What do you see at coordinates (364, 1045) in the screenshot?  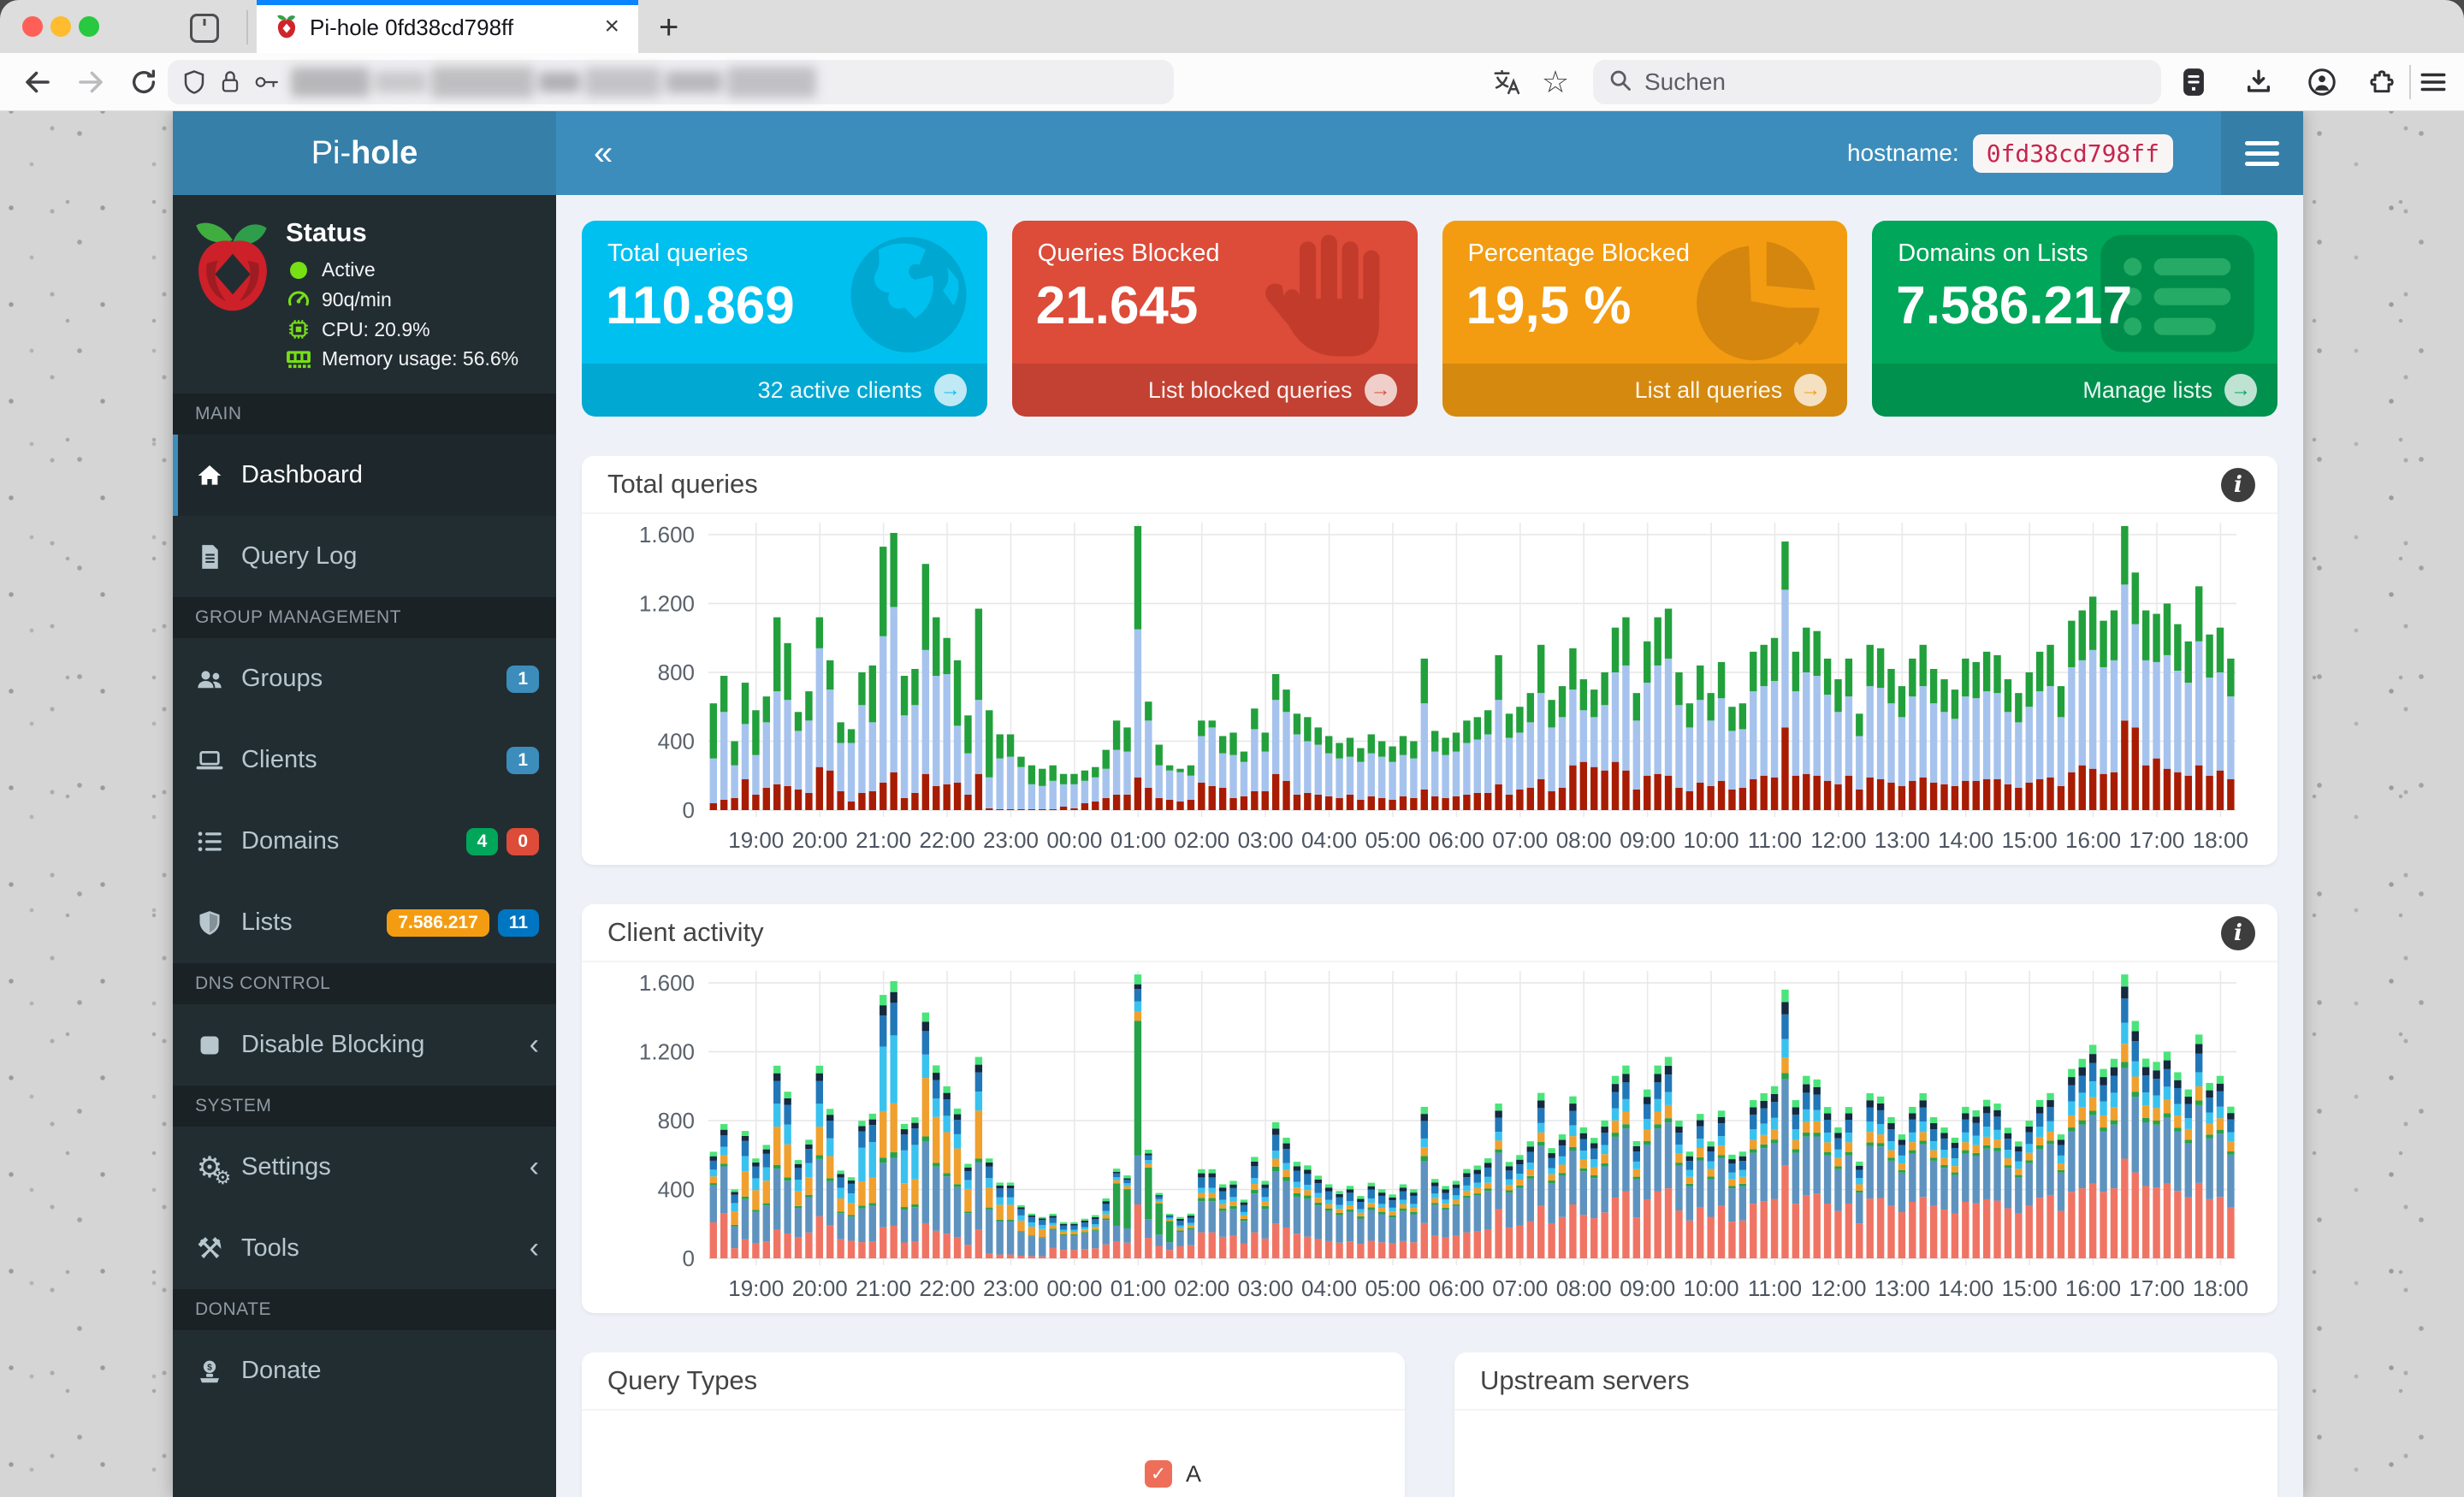 I see `sidebar-item-disable-blocking: Disable Blocking ‹` at bounding box center [364, 1045].